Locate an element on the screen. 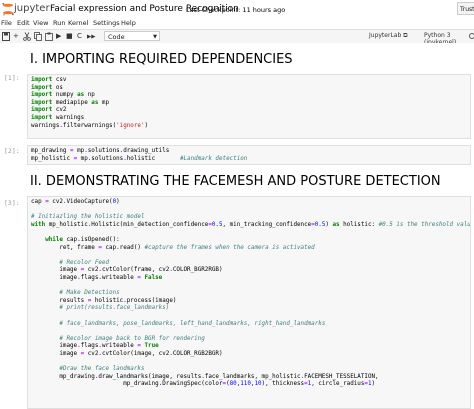 The image size is (474, 409). checkpoint-status: Last Checkpoint: 11 hours ago is located at coordinates (236, 10).